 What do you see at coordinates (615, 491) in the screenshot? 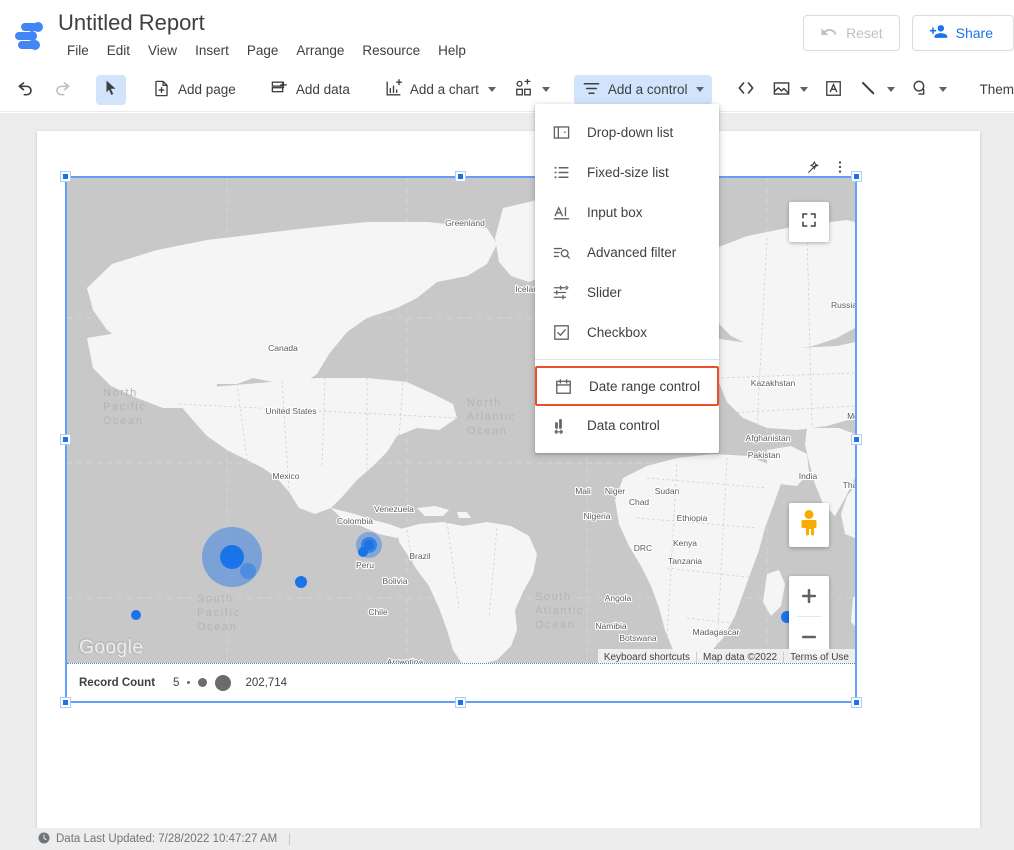
I see `country-label: Niger` at bounding box center [615, 491].